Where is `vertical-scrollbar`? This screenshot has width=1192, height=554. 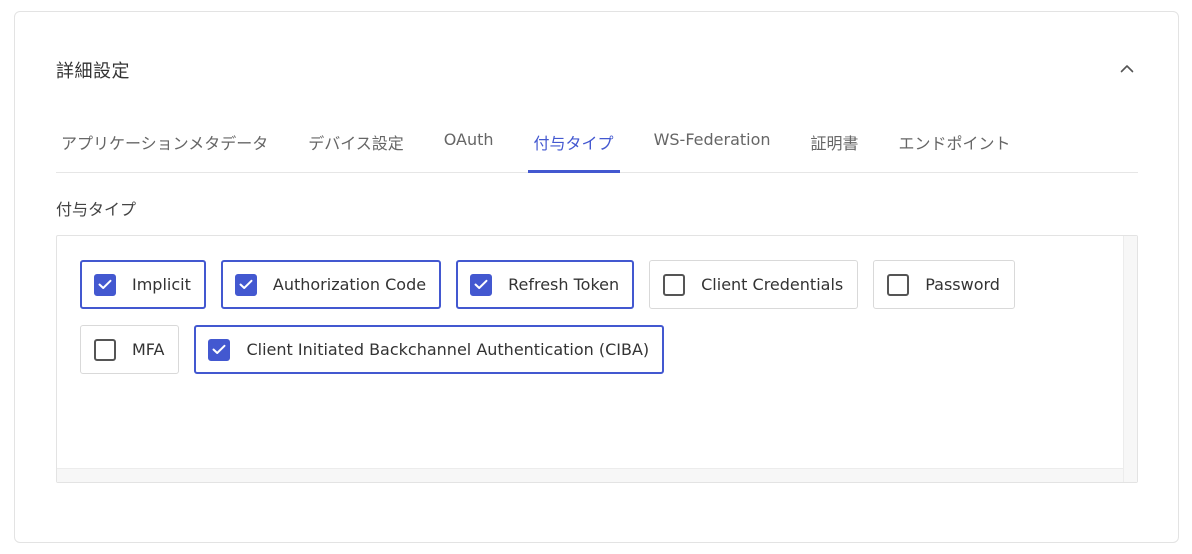
vertical-scrollbar is located at coordinates (1130, 359).